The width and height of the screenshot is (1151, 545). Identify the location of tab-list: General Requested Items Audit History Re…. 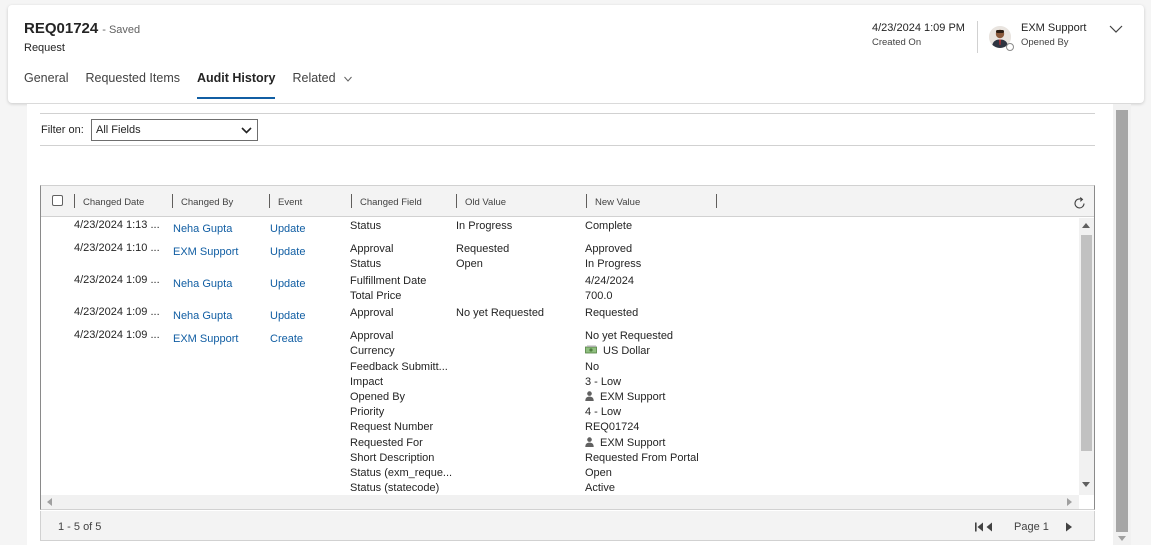
(197, 85).